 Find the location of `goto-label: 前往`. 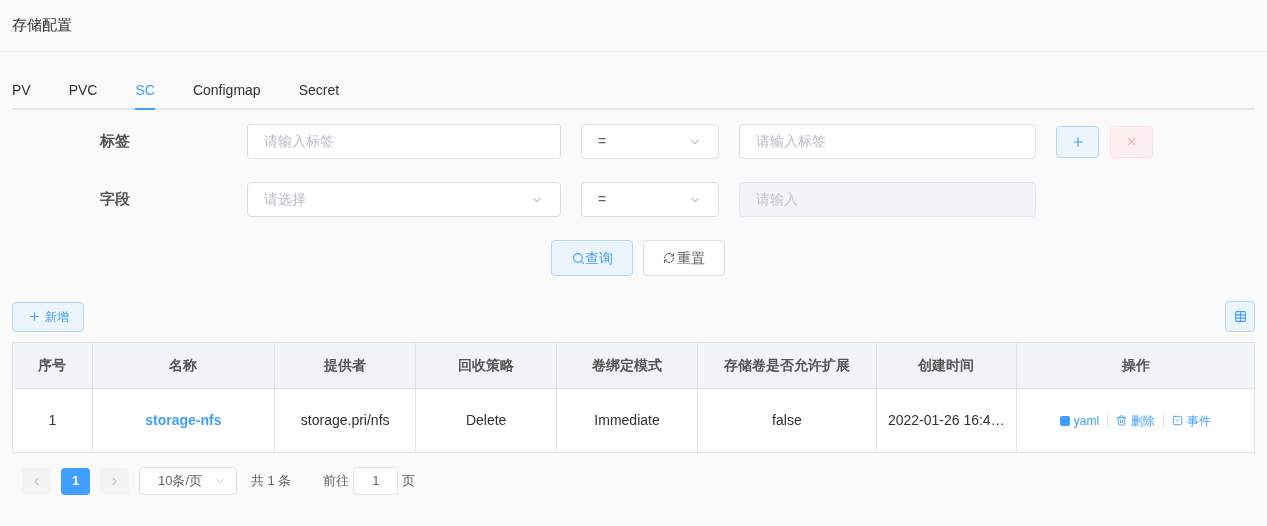

goto-label: 前往 is located at coordinates (336, 481).